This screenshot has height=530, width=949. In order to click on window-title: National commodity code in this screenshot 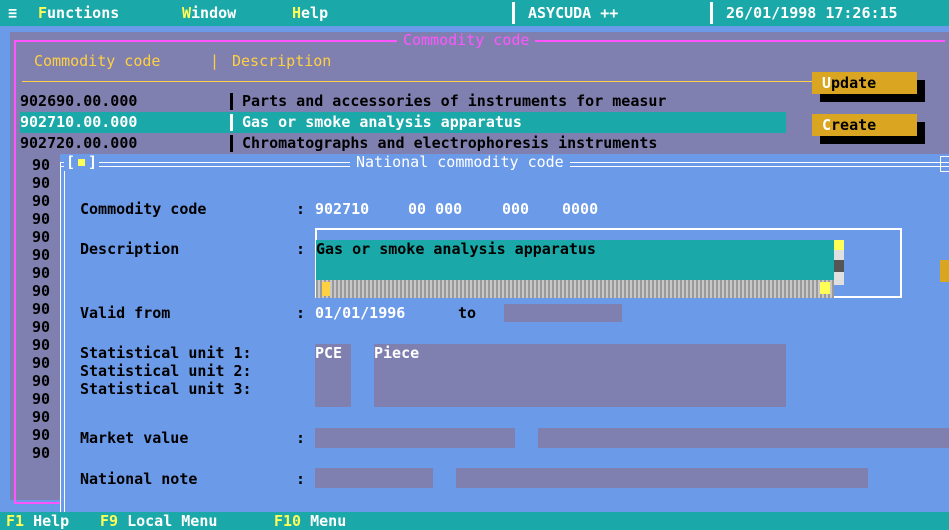, I will do `click(460, 162)`.